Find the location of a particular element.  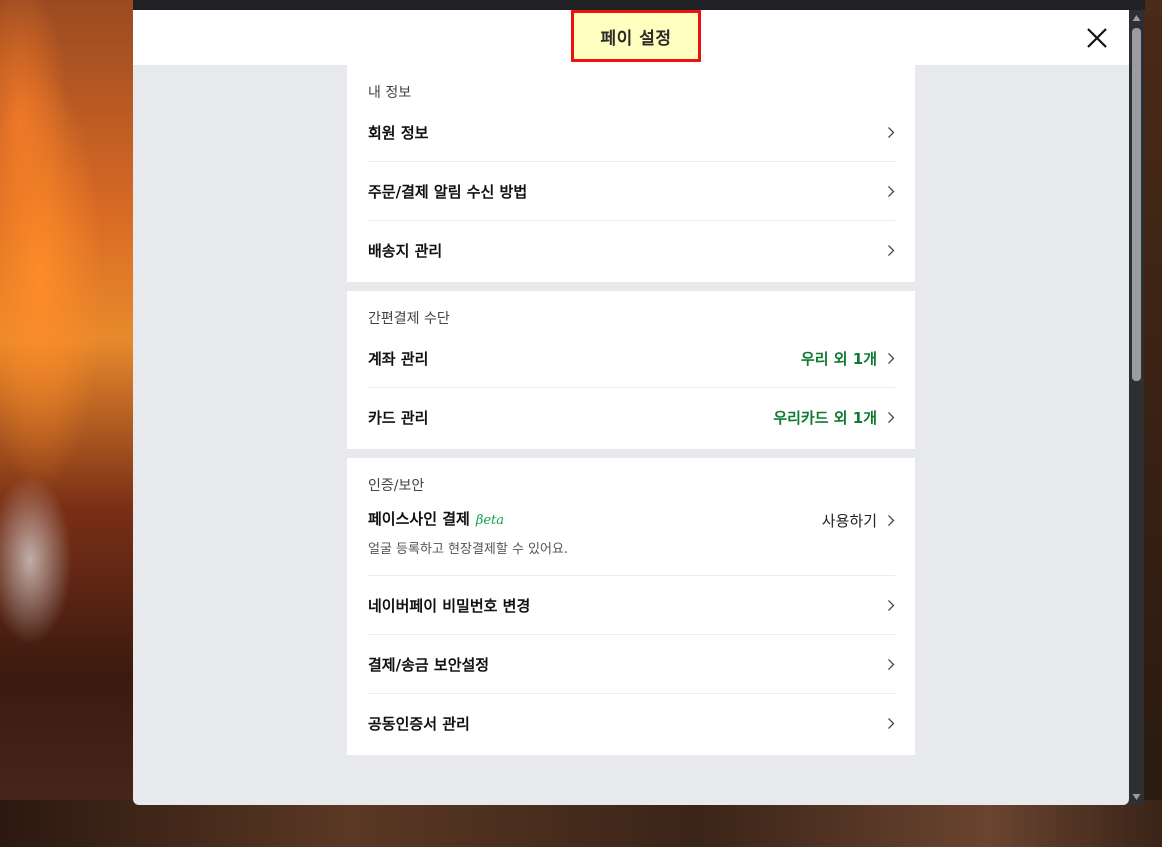

window-top-bar is located at coordinates (639, 5).